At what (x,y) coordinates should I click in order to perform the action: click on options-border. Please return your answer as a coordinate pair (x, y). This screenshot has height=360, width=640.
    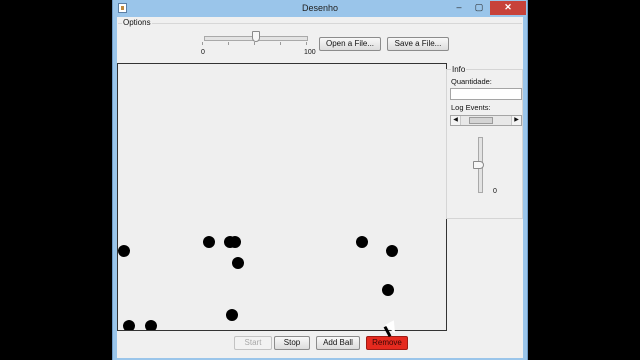
    Looking at the image, I should click on (320, 23).